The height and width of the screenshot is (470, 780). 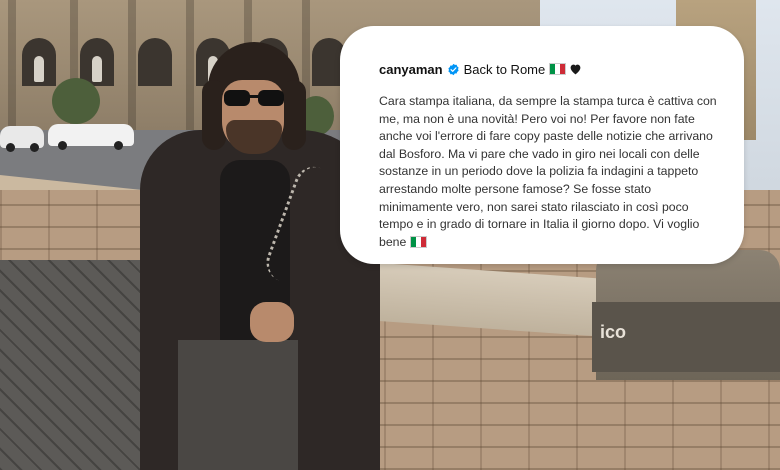 I want to click on sunglasses, so click(x=254, y=98).